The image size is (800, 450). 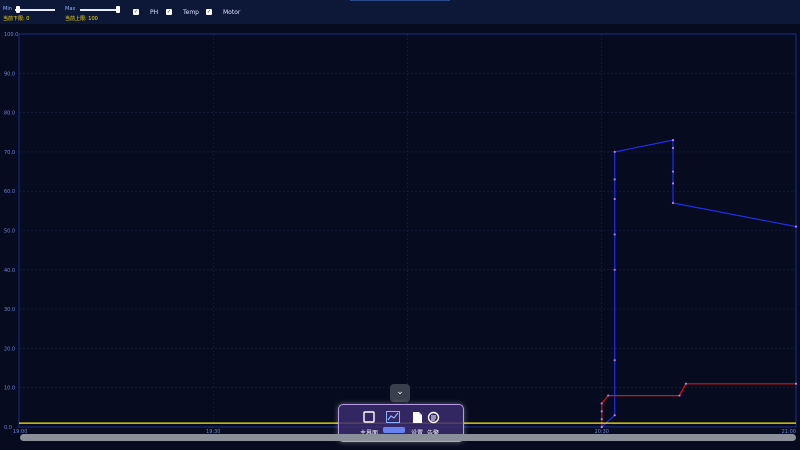 I want to click on y-tick-label: 10.0, so click(x=9, y=389).